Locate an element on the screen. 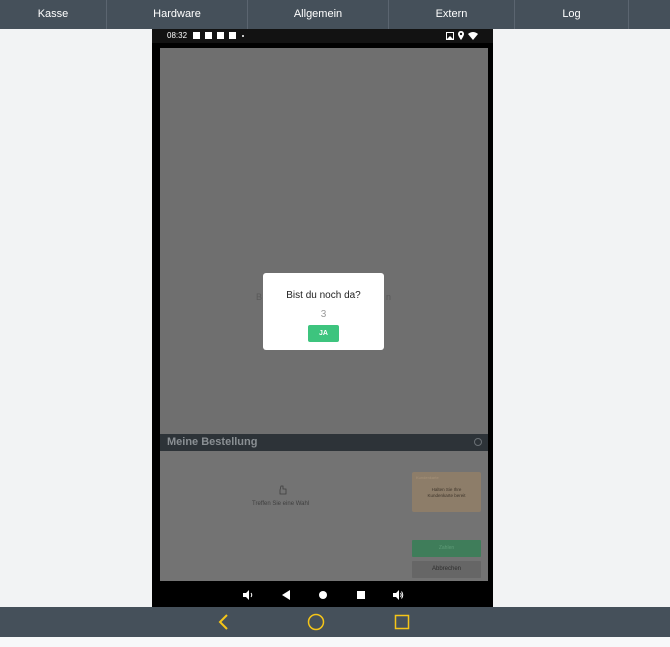 The image size is (670, 647). tab-kasse: Kasse is located at coordinates (53, 14).